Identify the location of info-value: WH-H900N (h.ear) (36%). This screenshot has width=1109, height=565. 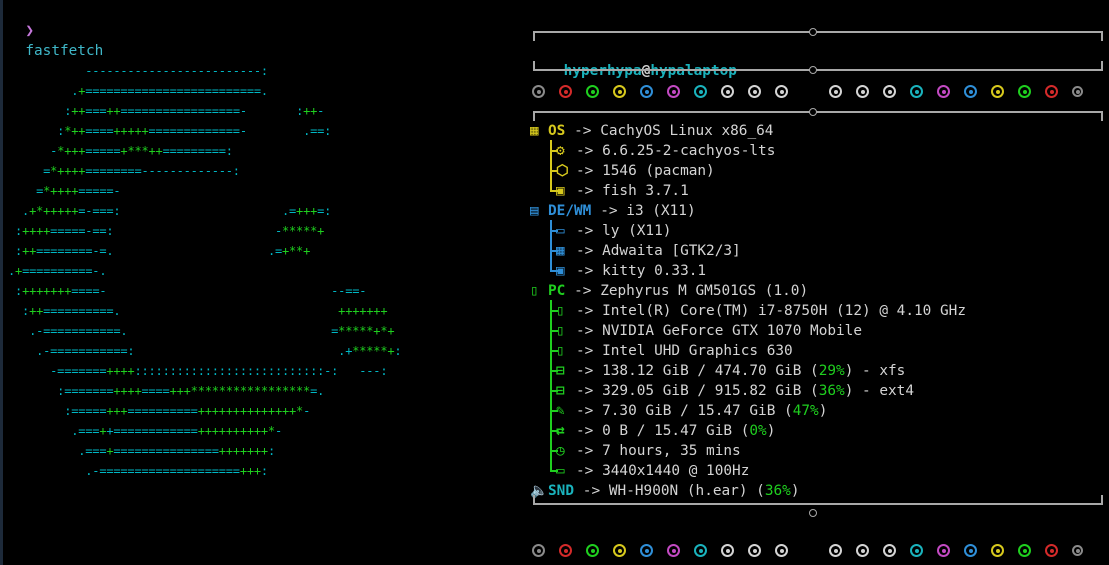
(704, 491).